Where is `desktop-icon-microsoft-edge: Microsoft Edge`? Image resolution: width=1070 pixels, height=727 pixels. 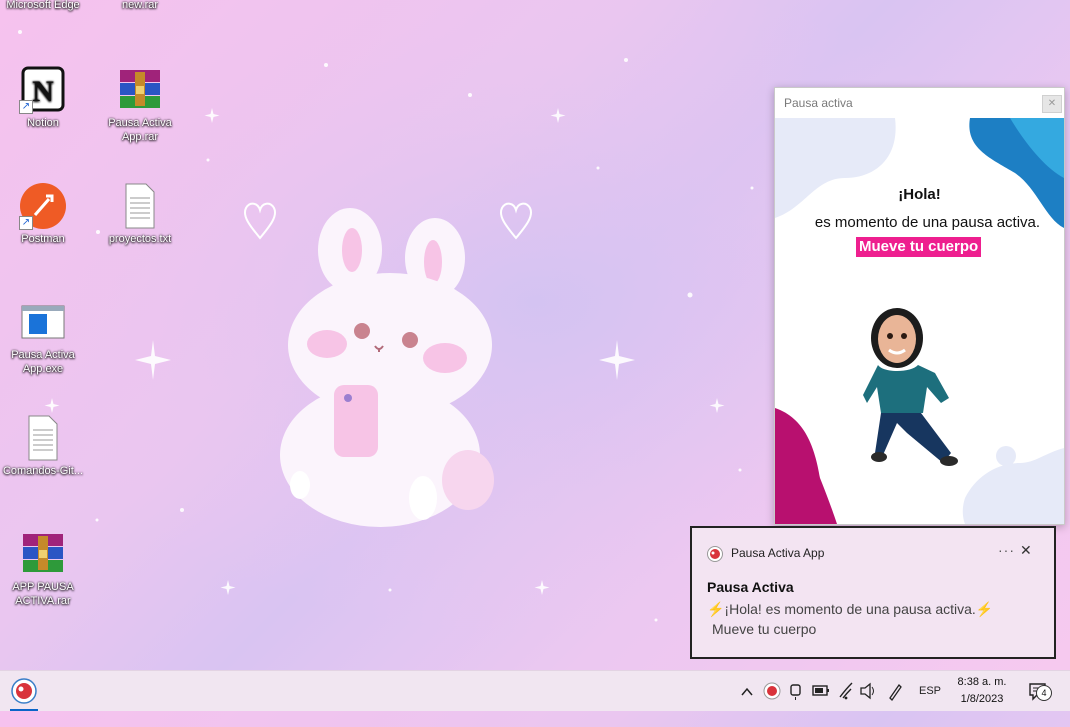 desktop-icon-microsoft-edge: Microsoft Edge is located at coordinates (43, 6).